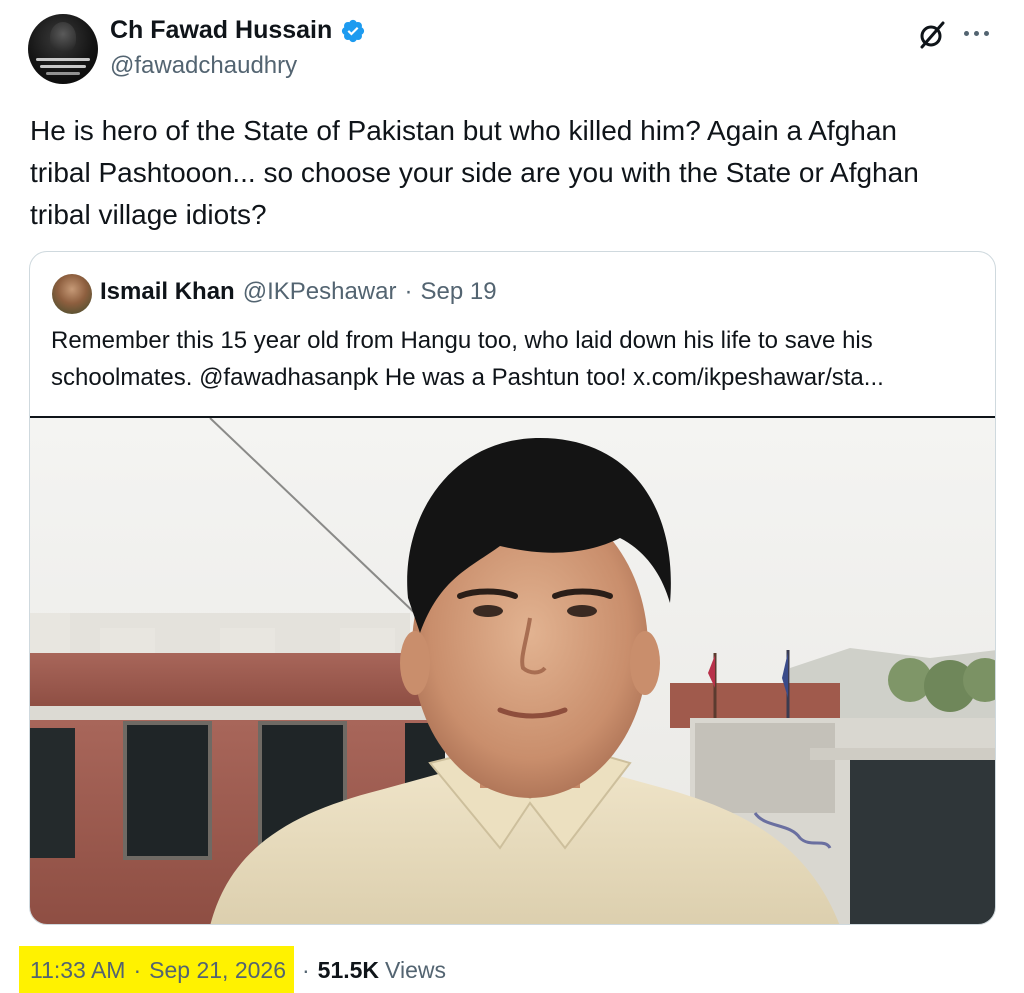 Image resolution: width=1024 pixels, height=993 pixels. I want to click on views-label: Views, so click(415, 969).